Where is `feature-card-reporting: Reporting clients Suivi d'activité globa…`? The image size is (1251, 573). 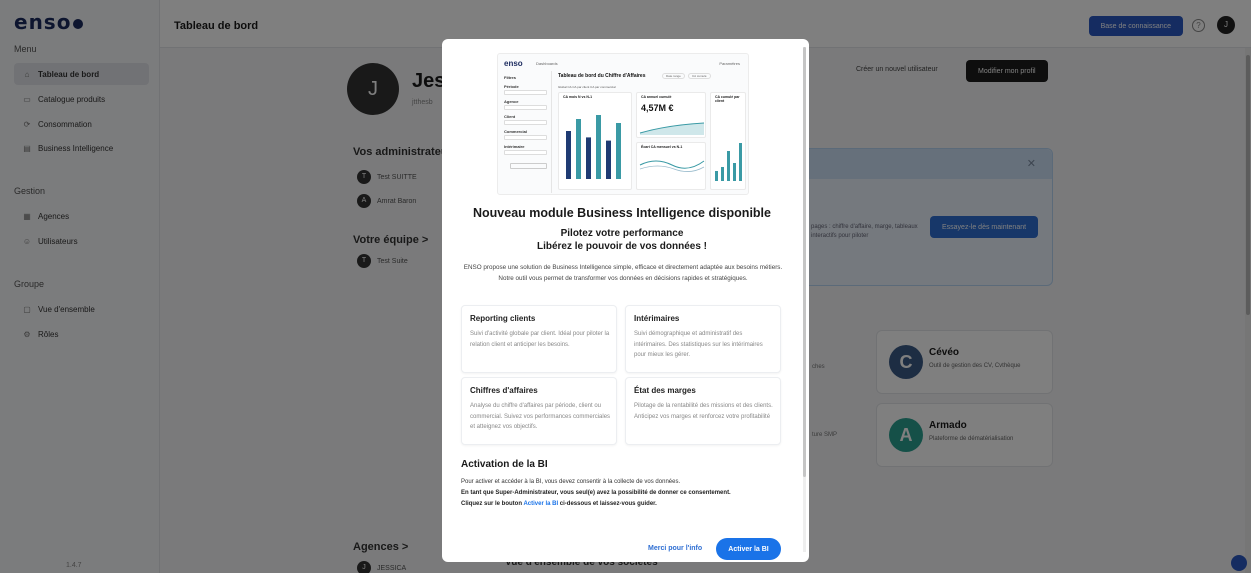 feature-card-reporting: Reporting clients Suivi d'activité globa… is located at coordinates (539, 339).